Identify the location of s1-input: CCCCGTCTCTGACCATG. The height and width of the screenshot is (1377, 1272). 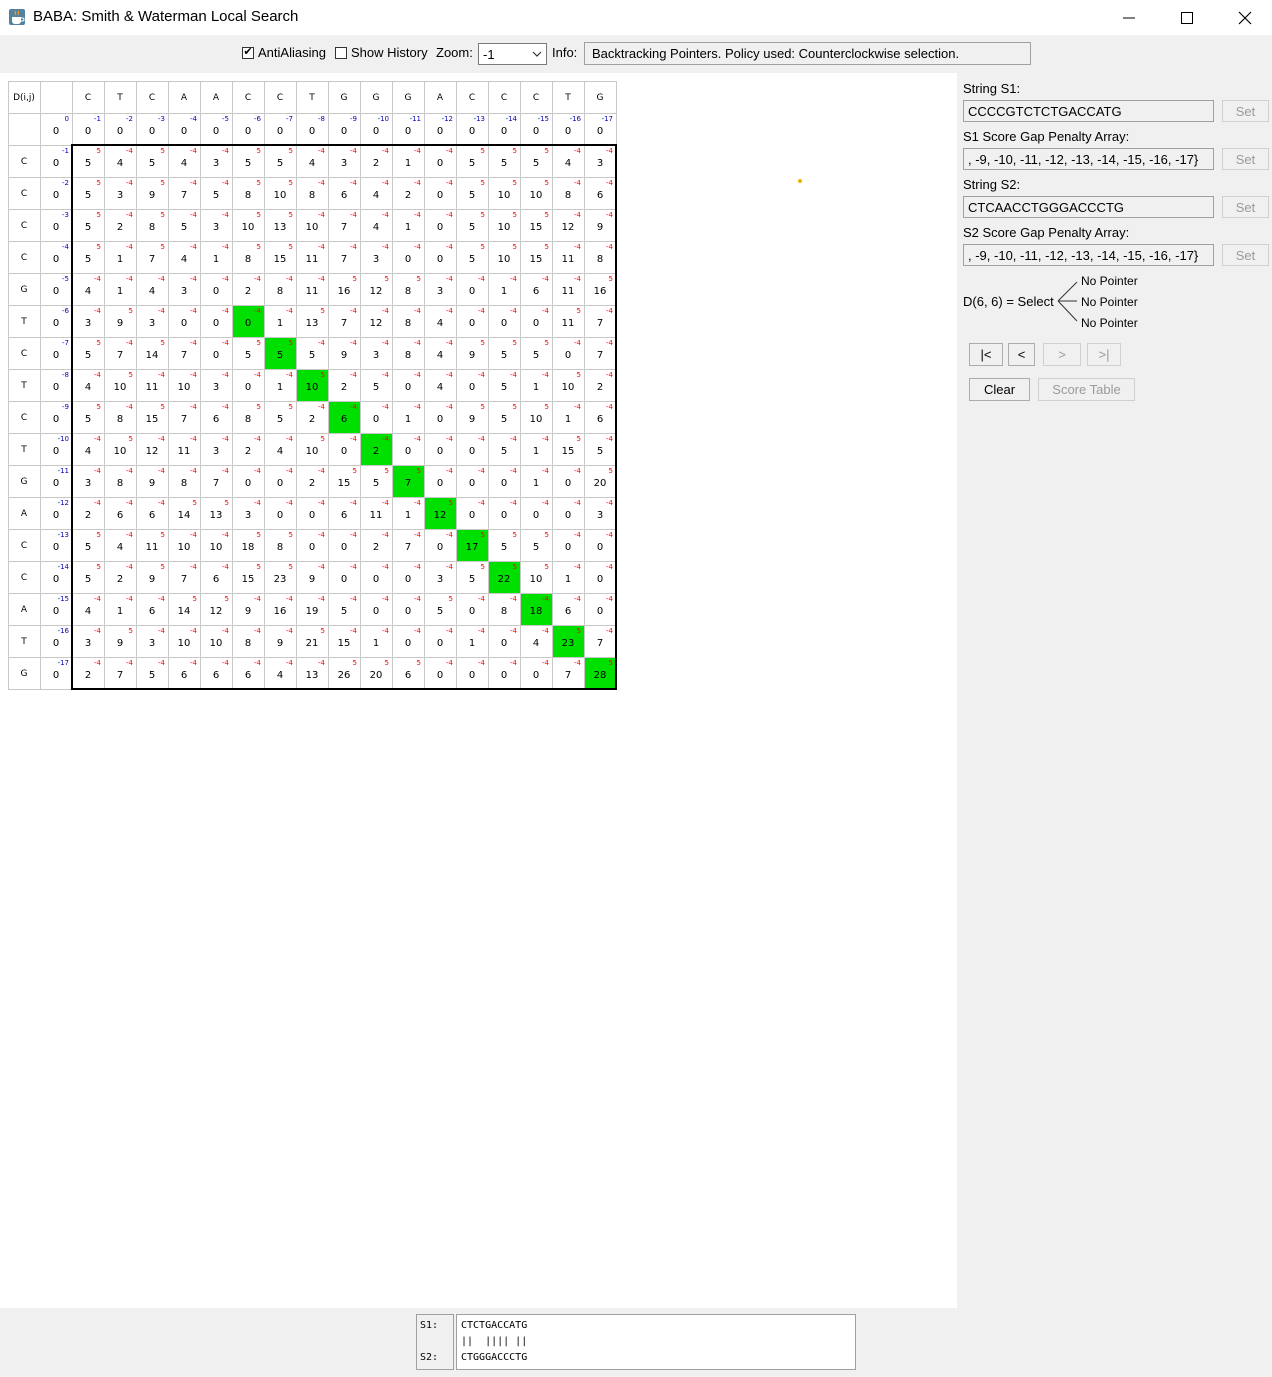
(1088, 111).